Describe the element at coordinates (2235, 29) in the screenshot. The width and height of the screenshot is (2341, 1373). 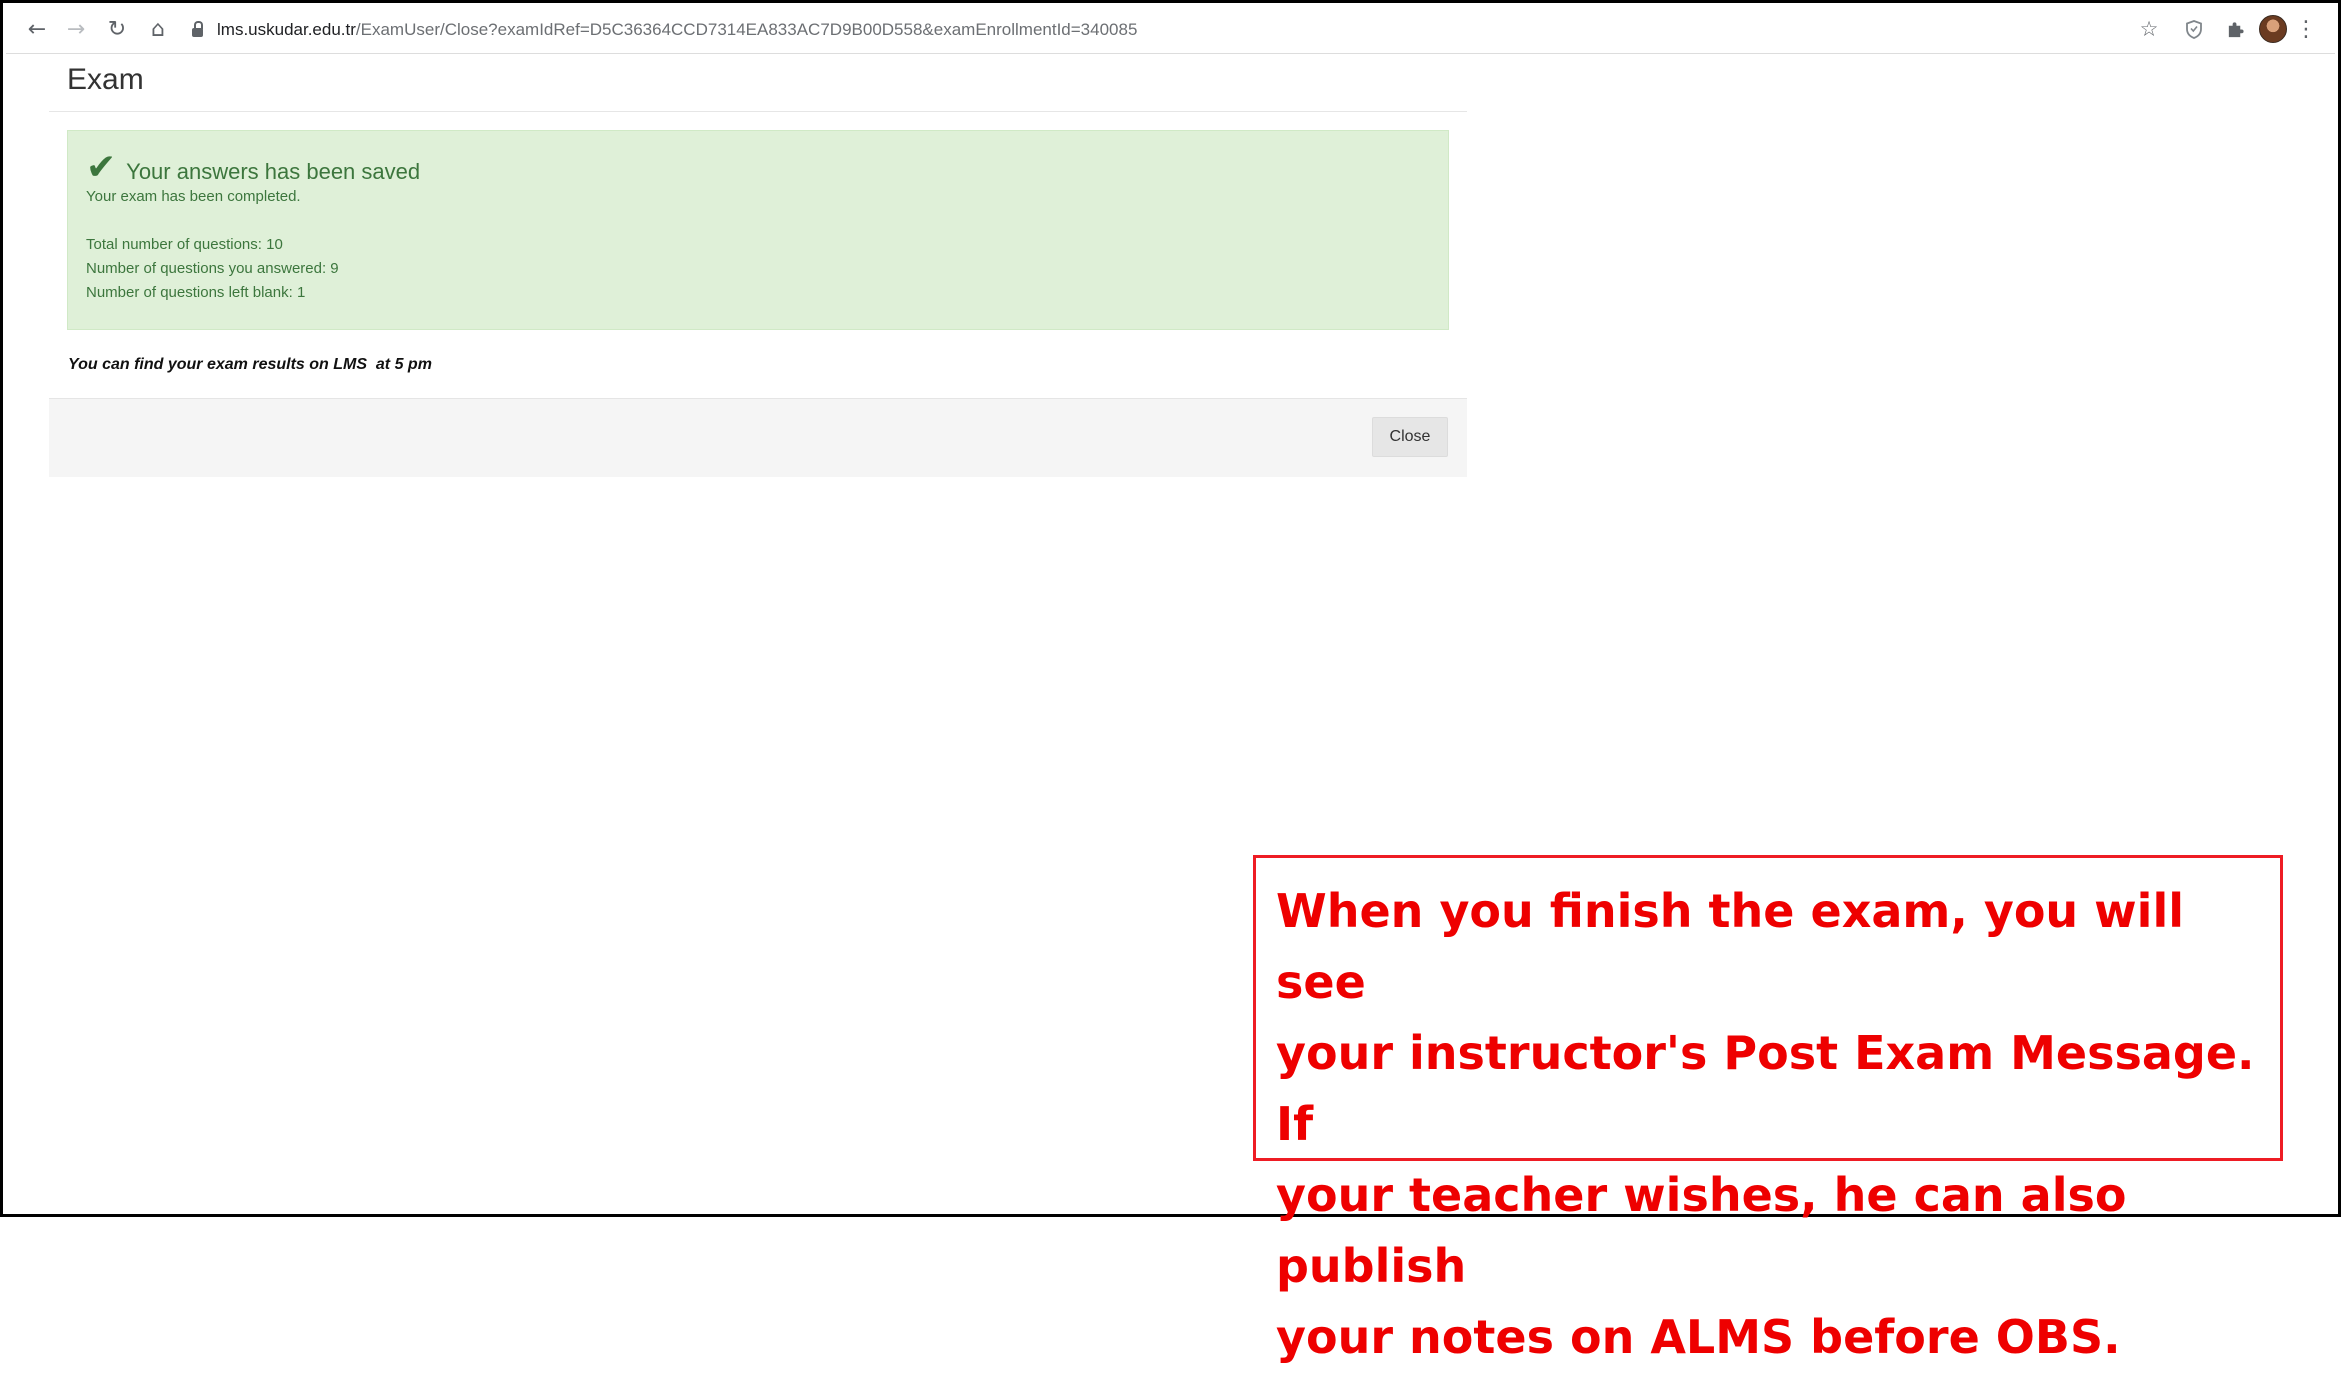
I see `puzzle-extensions-icon` at that location.